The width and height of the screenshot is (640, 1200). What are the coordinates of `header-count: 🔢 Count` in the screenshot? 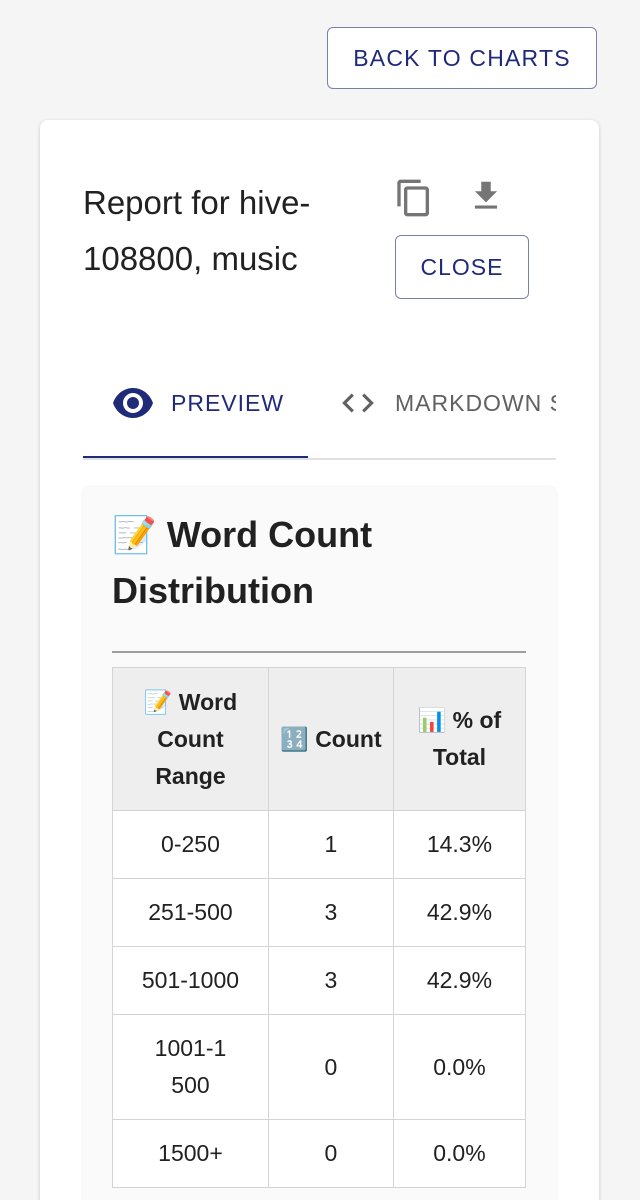 It's located at (330, 739).